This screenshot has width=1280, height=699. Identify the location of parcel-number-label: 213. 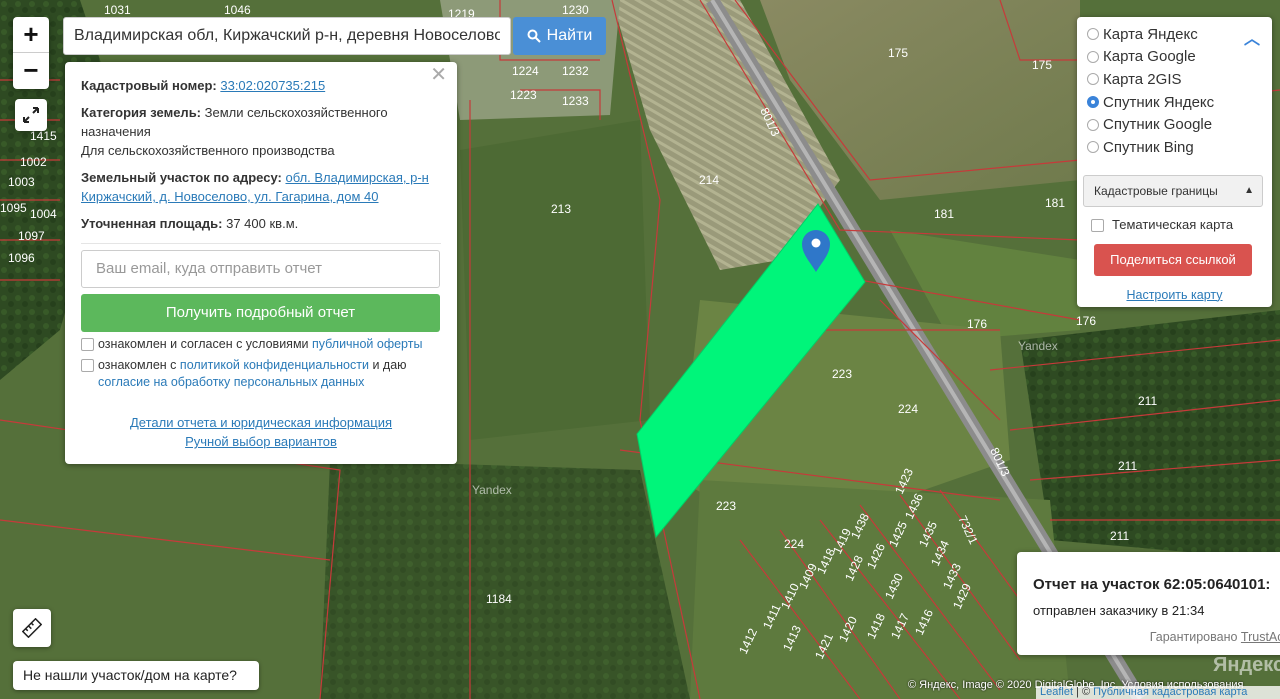
(561, 209).